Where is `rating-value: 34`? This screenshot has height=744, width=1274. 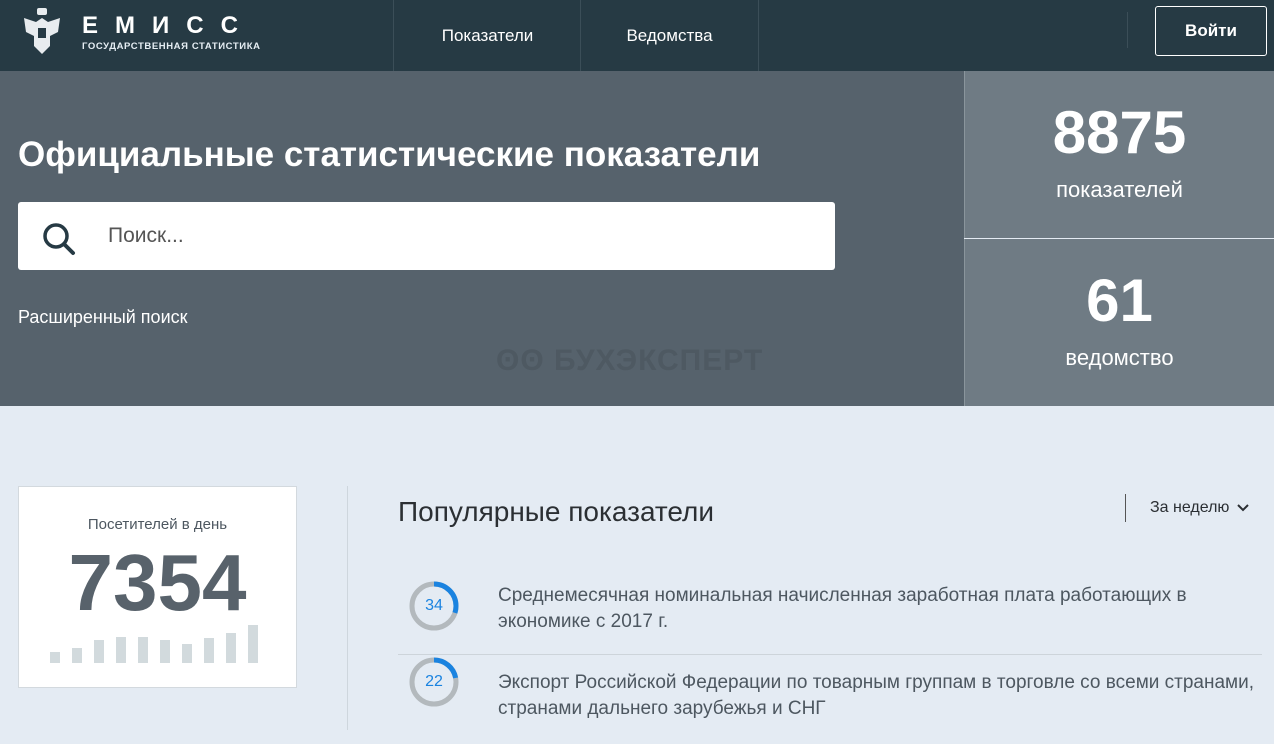 rating-value: 34 is located at coordinates (434, 605).